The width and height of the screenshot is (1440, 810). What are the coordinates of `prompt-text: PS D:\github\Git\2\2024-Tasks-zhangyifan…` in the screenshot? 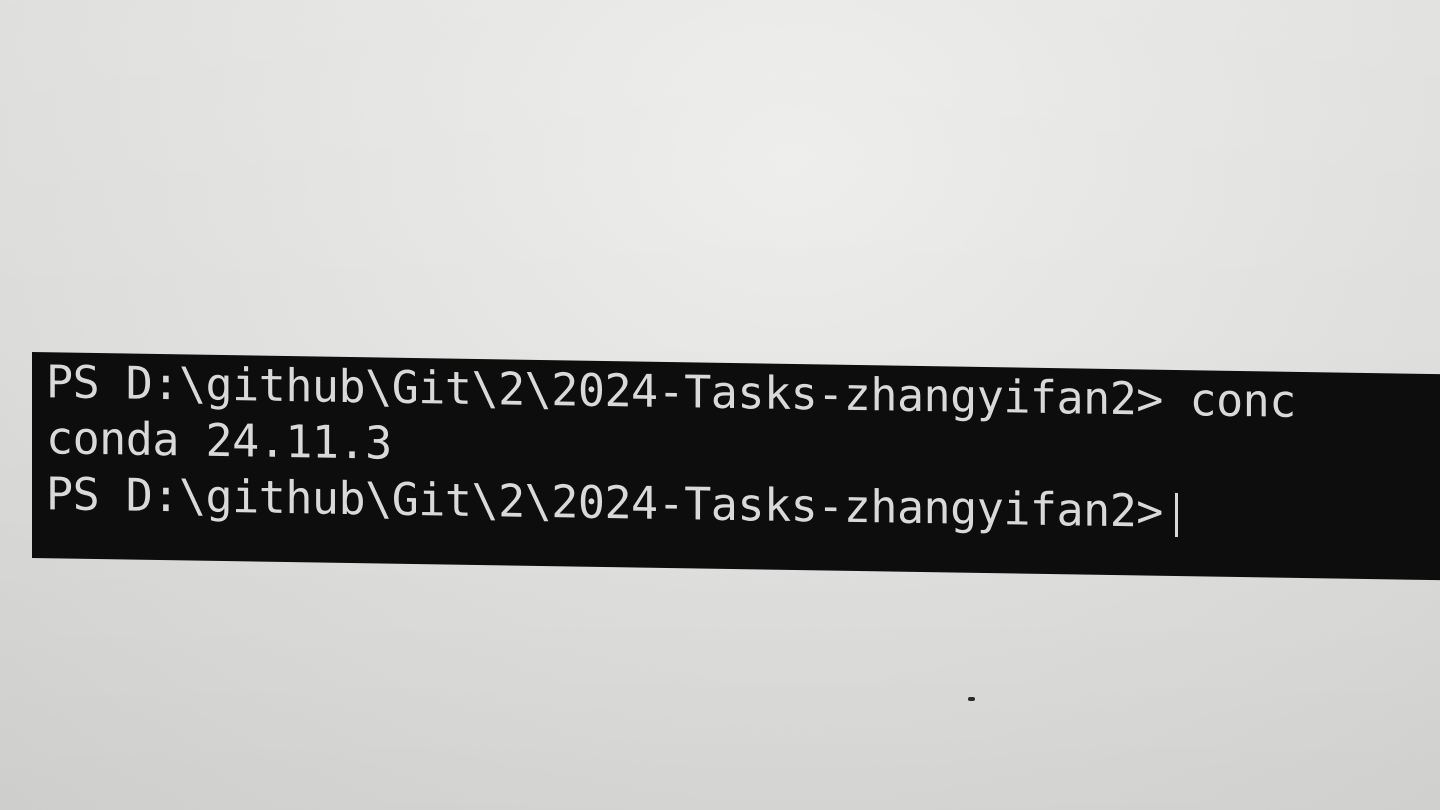 It's located at (604, 502).